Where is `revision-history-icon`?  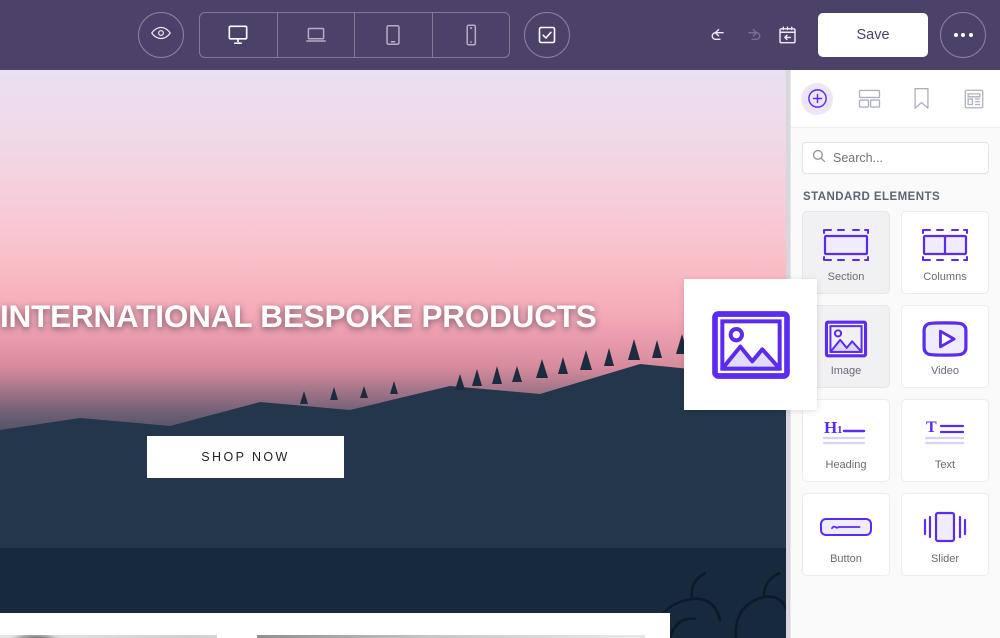
revision-history-icon is located at coordinates (787, 34).